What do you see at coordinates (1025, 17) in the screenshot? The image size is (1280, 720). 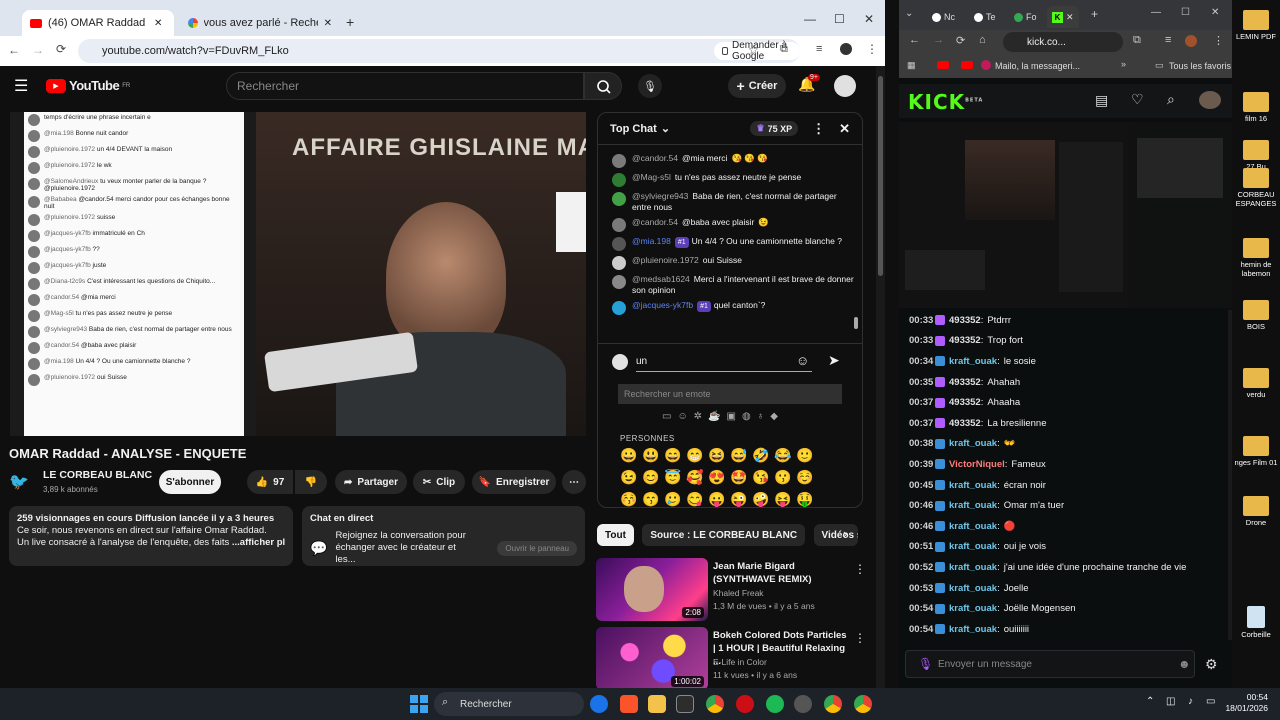 I see `tab: Fo` at bounding box center [1025, 17].